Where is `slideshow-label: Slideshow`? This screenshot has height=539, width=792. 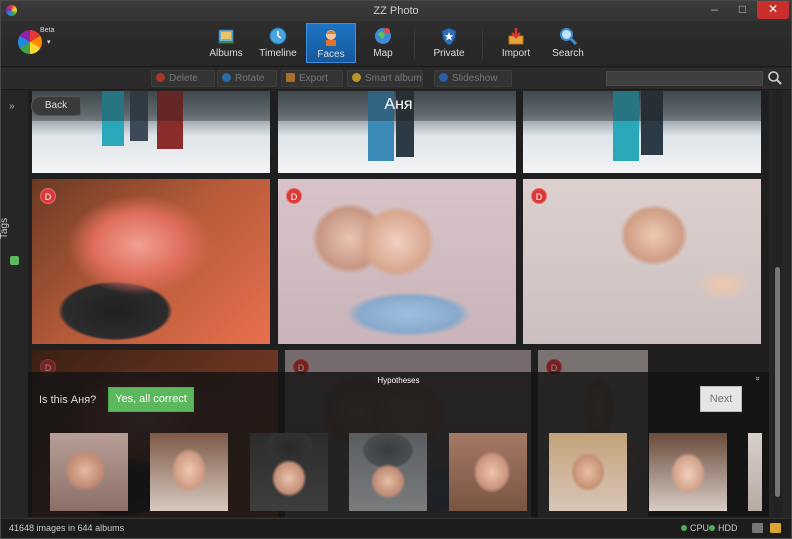 slideshow-label: Slideshow is located at coordinates (475, 78).